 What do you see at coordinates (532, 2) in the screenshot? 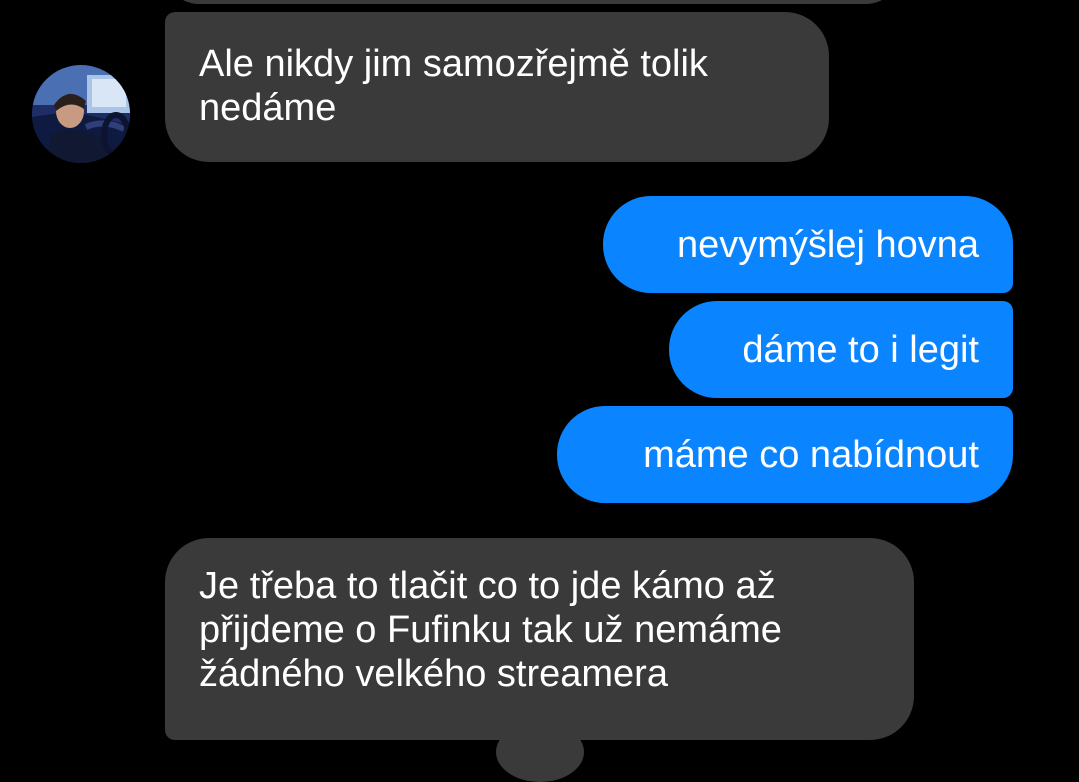
I see `previous-message-bubble` at bounding box center [532, 2].